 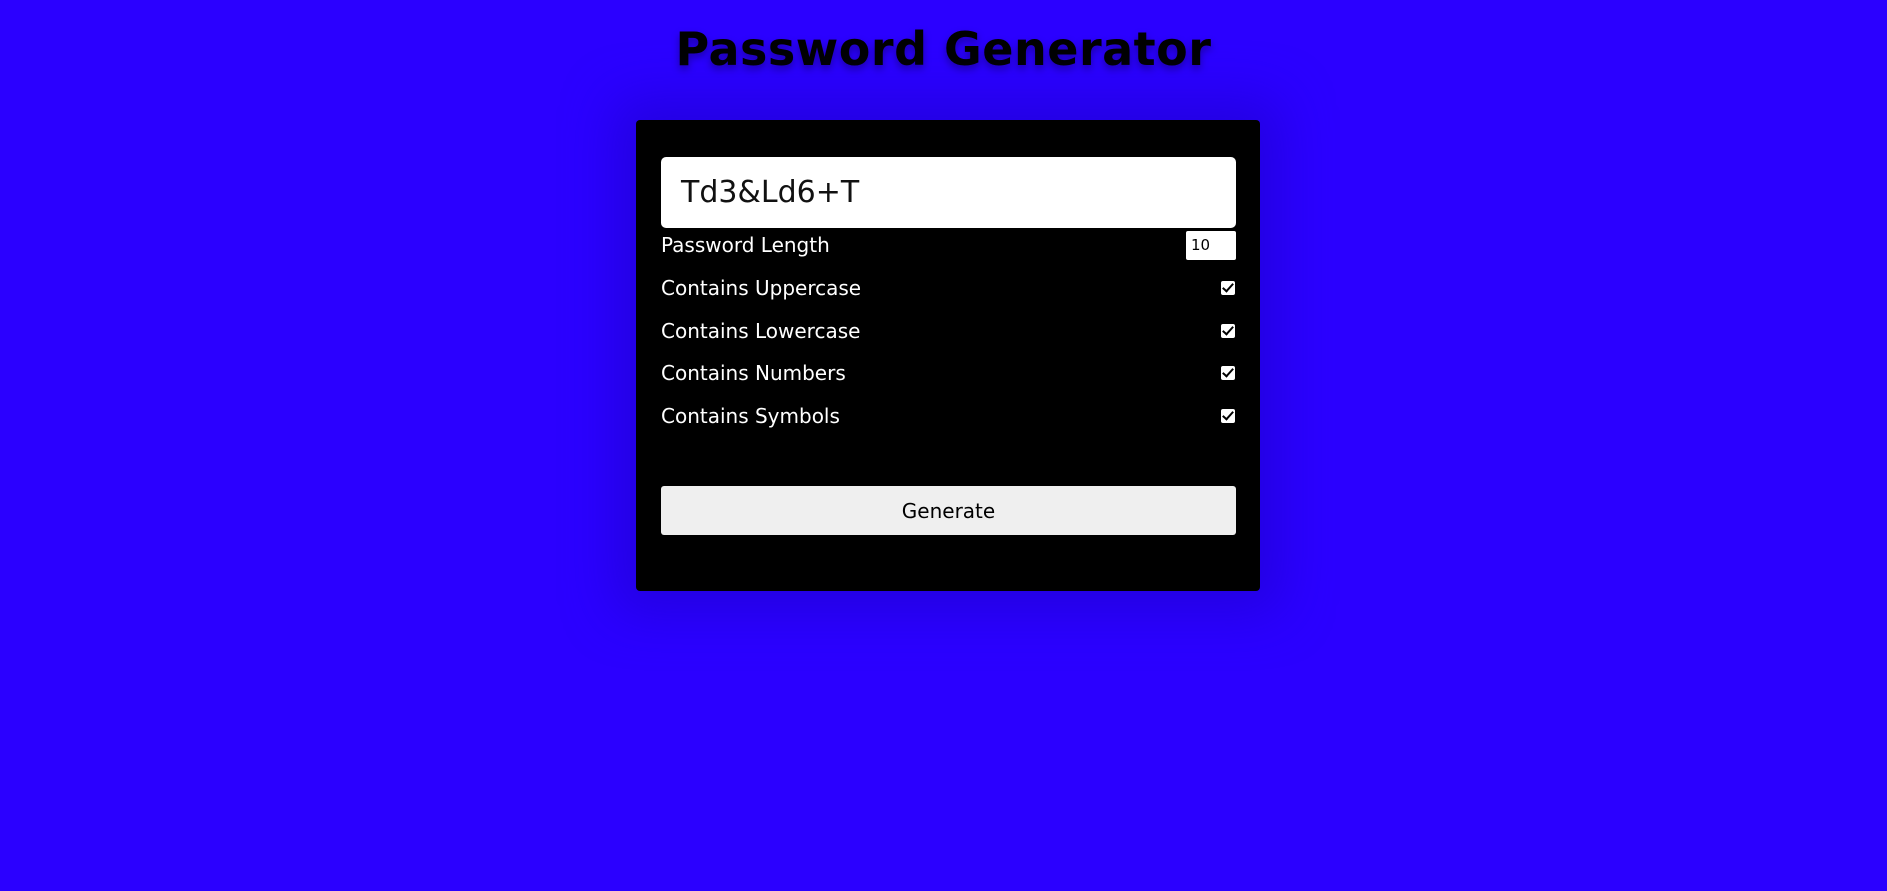 What do you see at coordinates (745, 245) in the screenshot?
I see `password-length-label: Password Length` at bounding box center [745, 245].